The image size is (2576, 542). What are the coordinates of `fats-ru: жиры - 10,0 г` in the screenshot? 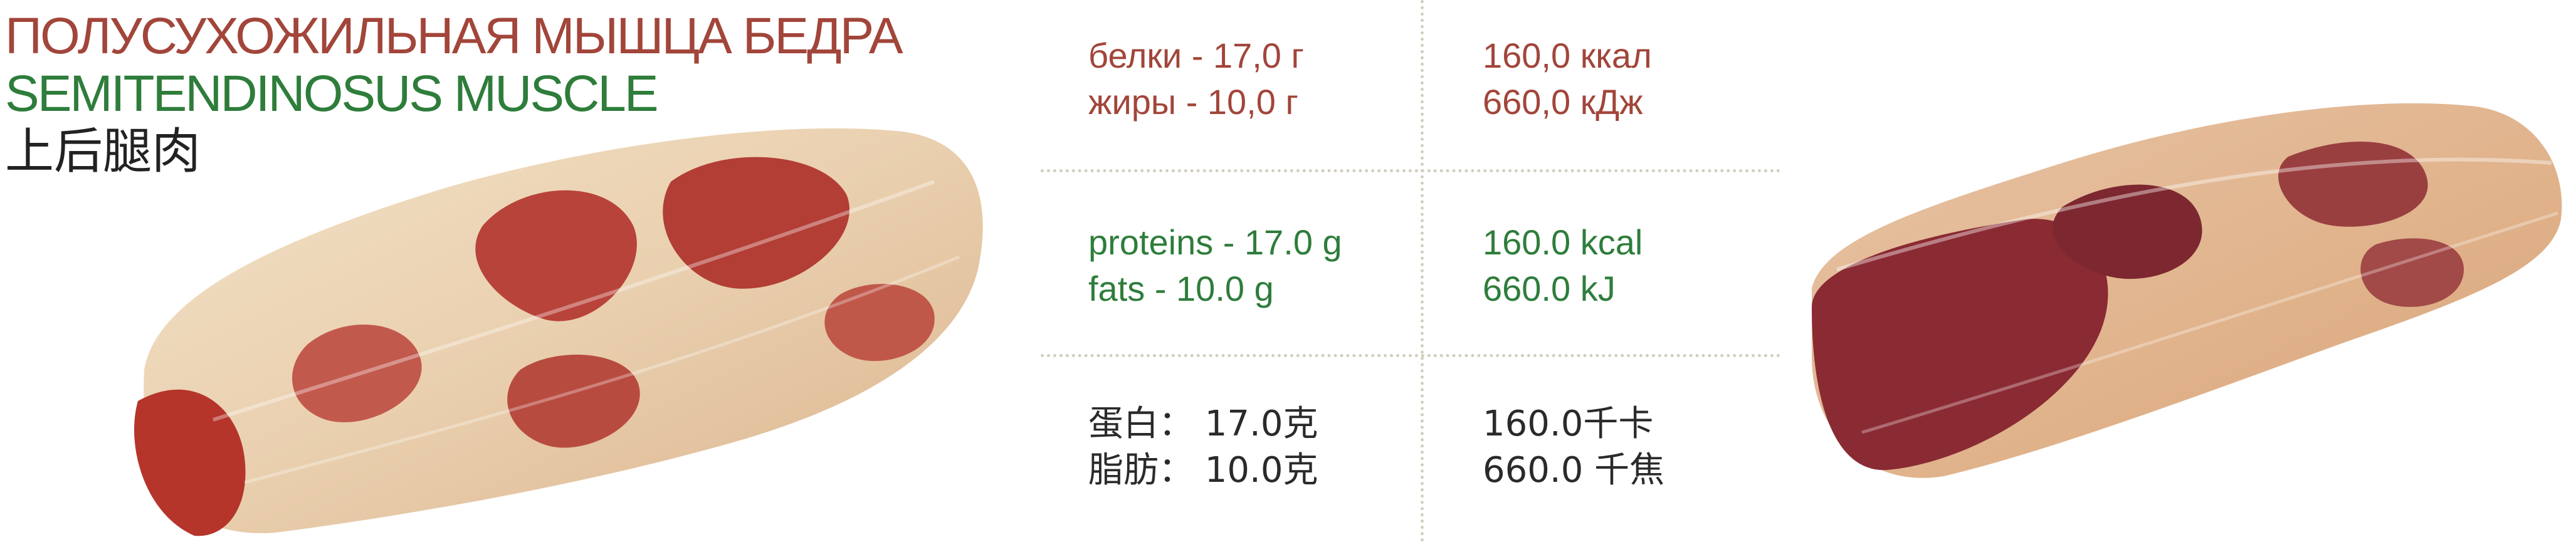 It's located at (1193, 102).